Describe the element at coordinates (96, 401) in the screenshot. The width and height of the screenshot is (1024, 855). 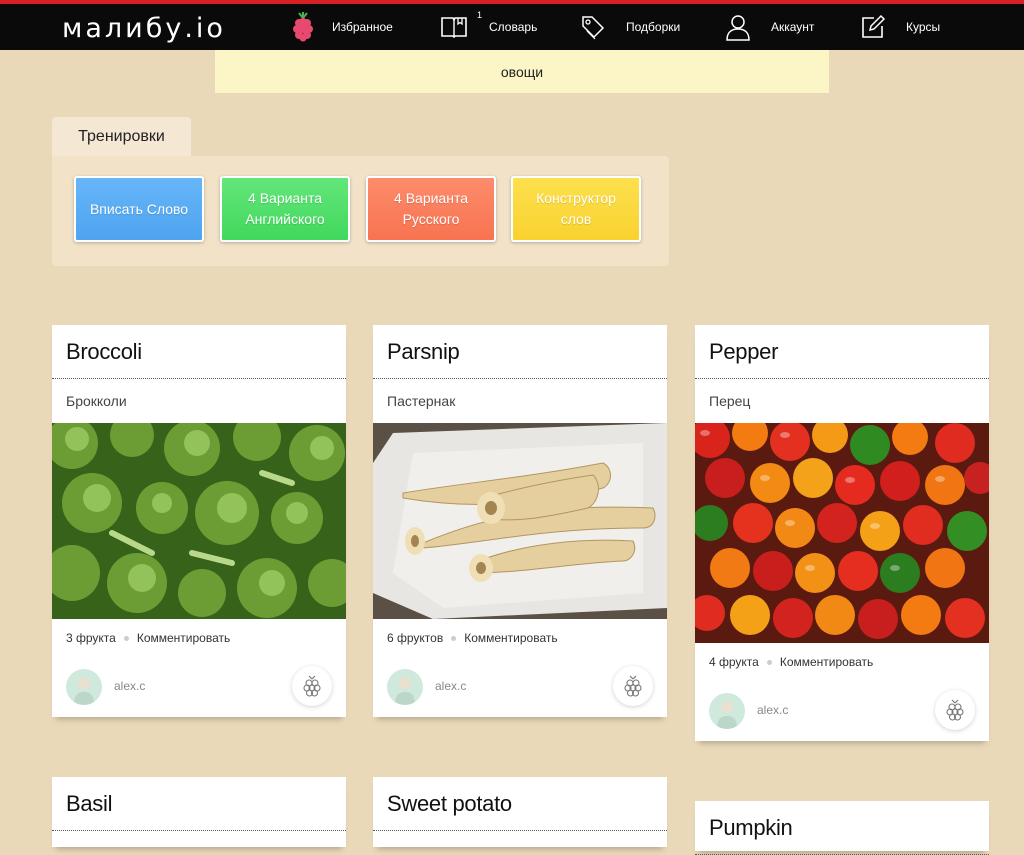
I see `card-translation: Брокколи` at that location.